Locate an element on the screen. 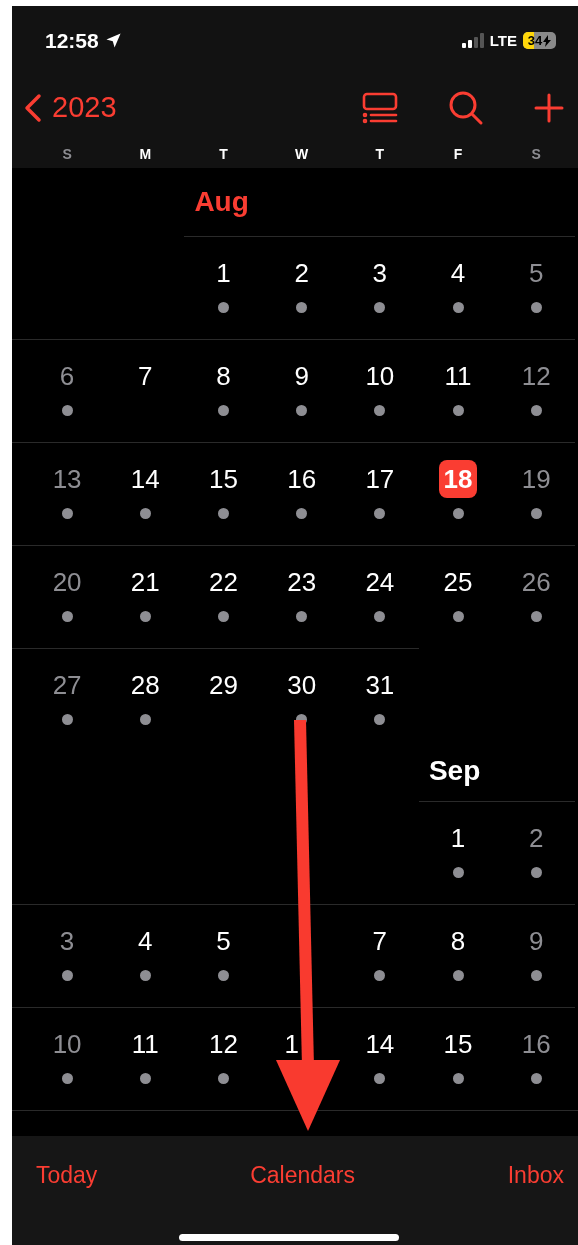 This screenshot has height=1245, width=578. day-number: 24 is located at coordinates (379, 582).